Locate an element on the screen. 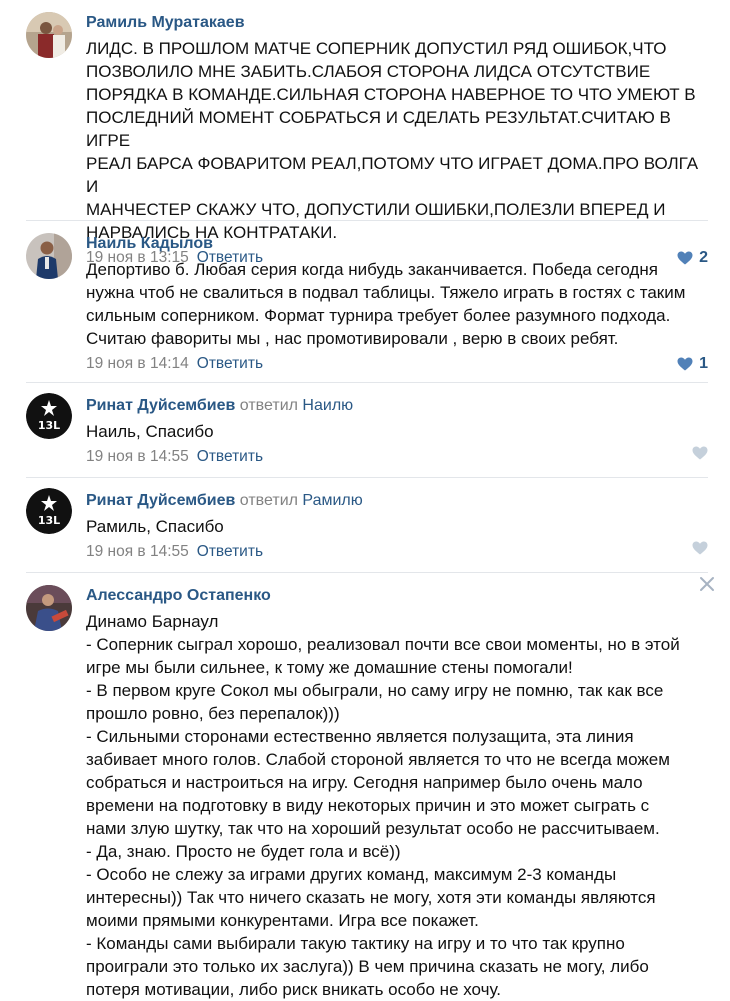  replied-to-link: Рамилю is located at coordinates (332, 500).